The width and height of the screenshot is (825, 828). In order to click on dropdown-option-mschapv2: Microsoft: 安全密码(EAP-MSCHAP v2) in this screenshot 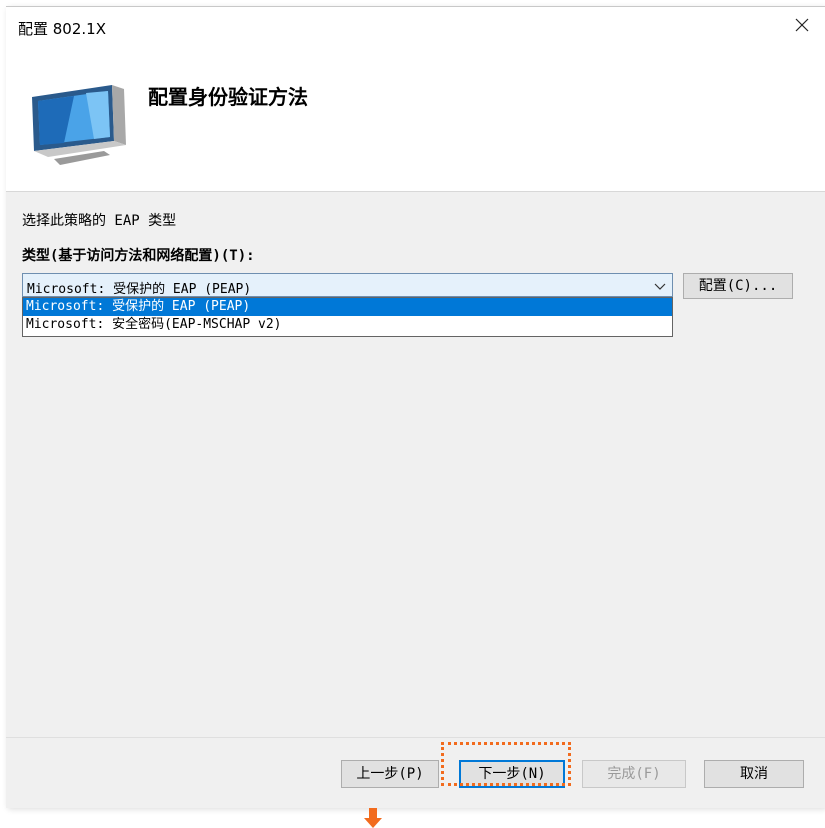, I will do `click(347, 325)`.